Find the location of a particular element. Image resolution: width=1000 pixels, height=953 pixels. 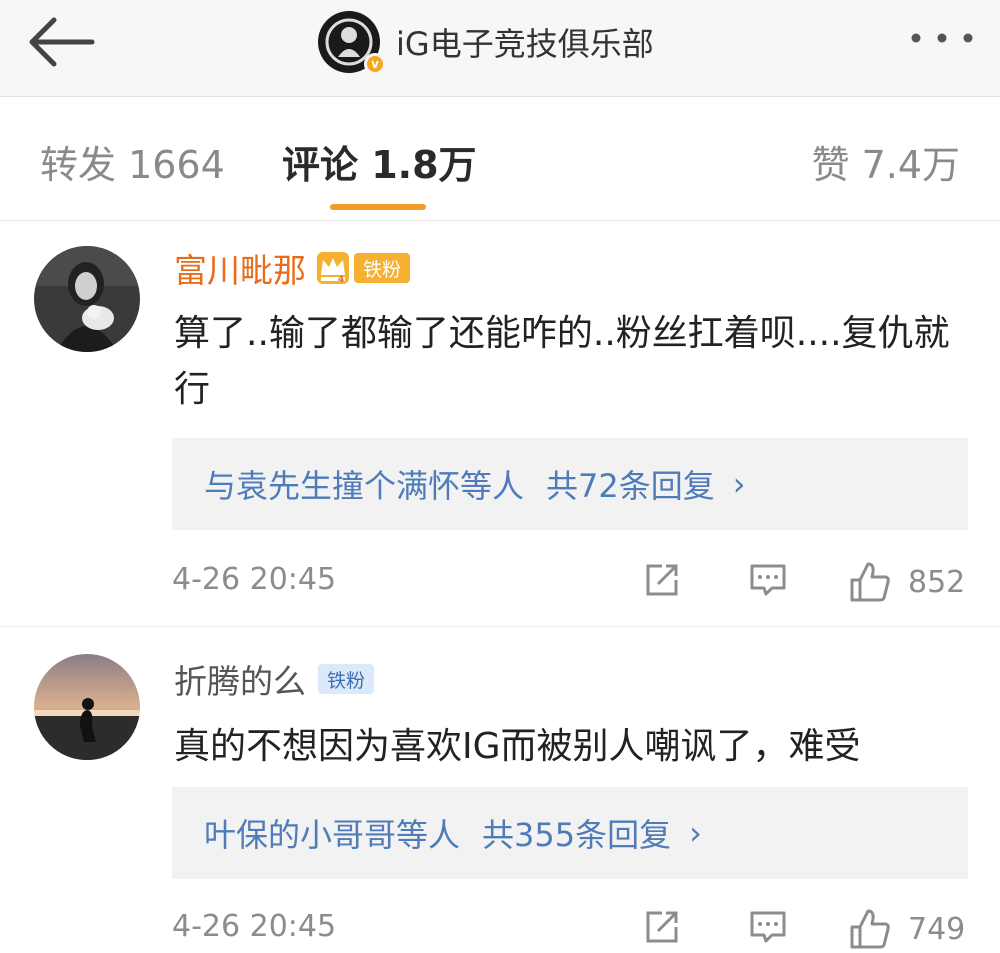

back-button is located at coordinates (61, 42).